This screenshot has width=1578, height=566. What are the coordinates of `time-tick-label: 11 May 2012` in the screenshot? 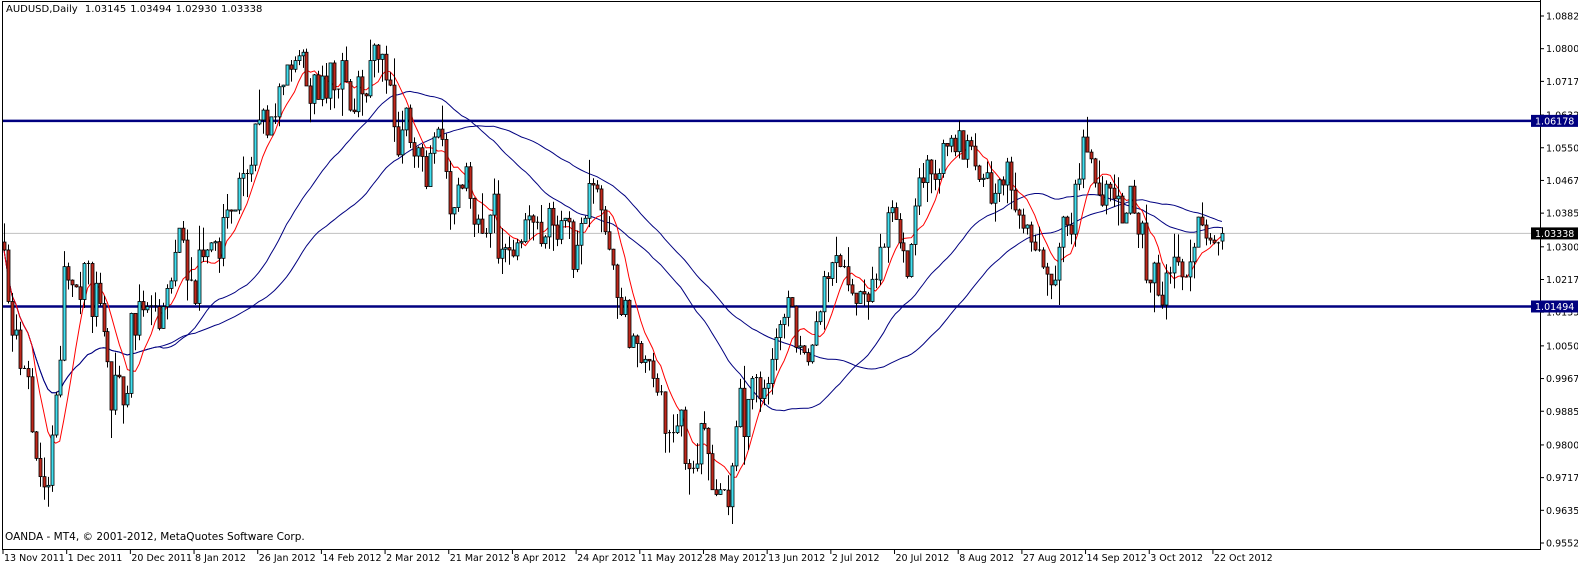 It's located at (672, 558).